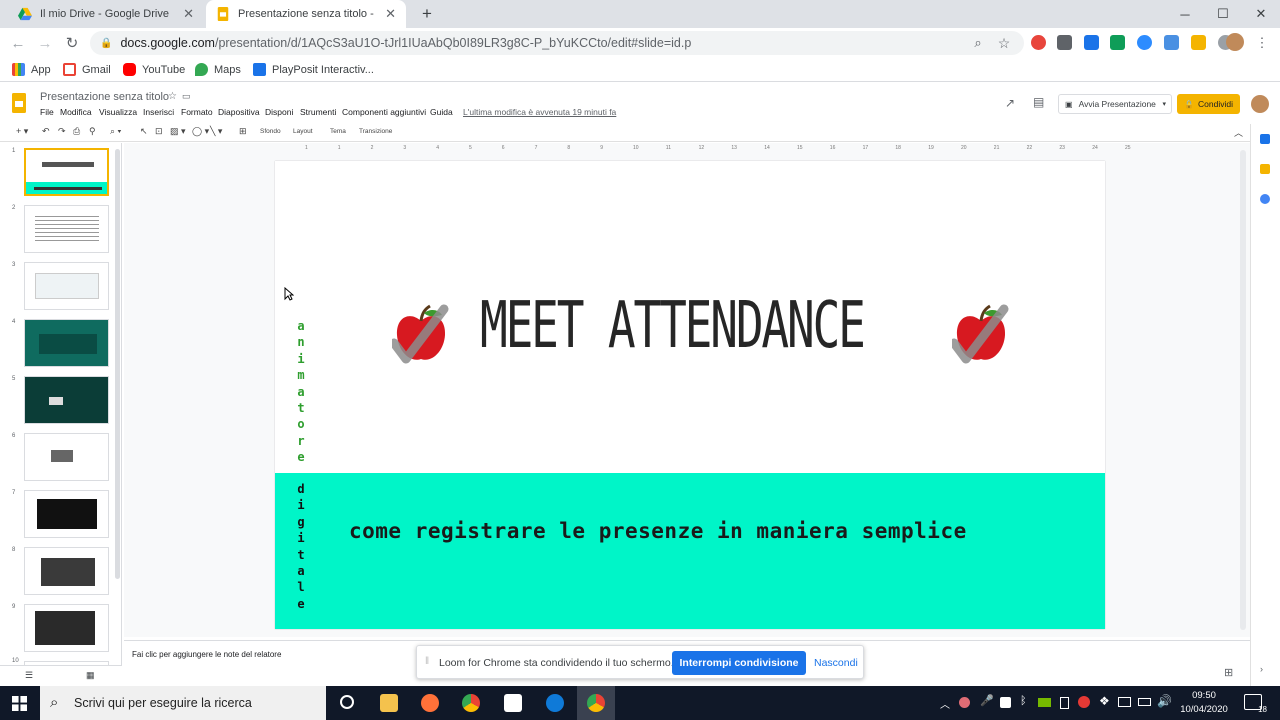  Describe the element at coordinates (183, 703) in the screenshot. I see `taskbar-search: ⌕ Scrivi qui per eseguire la ricerca` at that location.